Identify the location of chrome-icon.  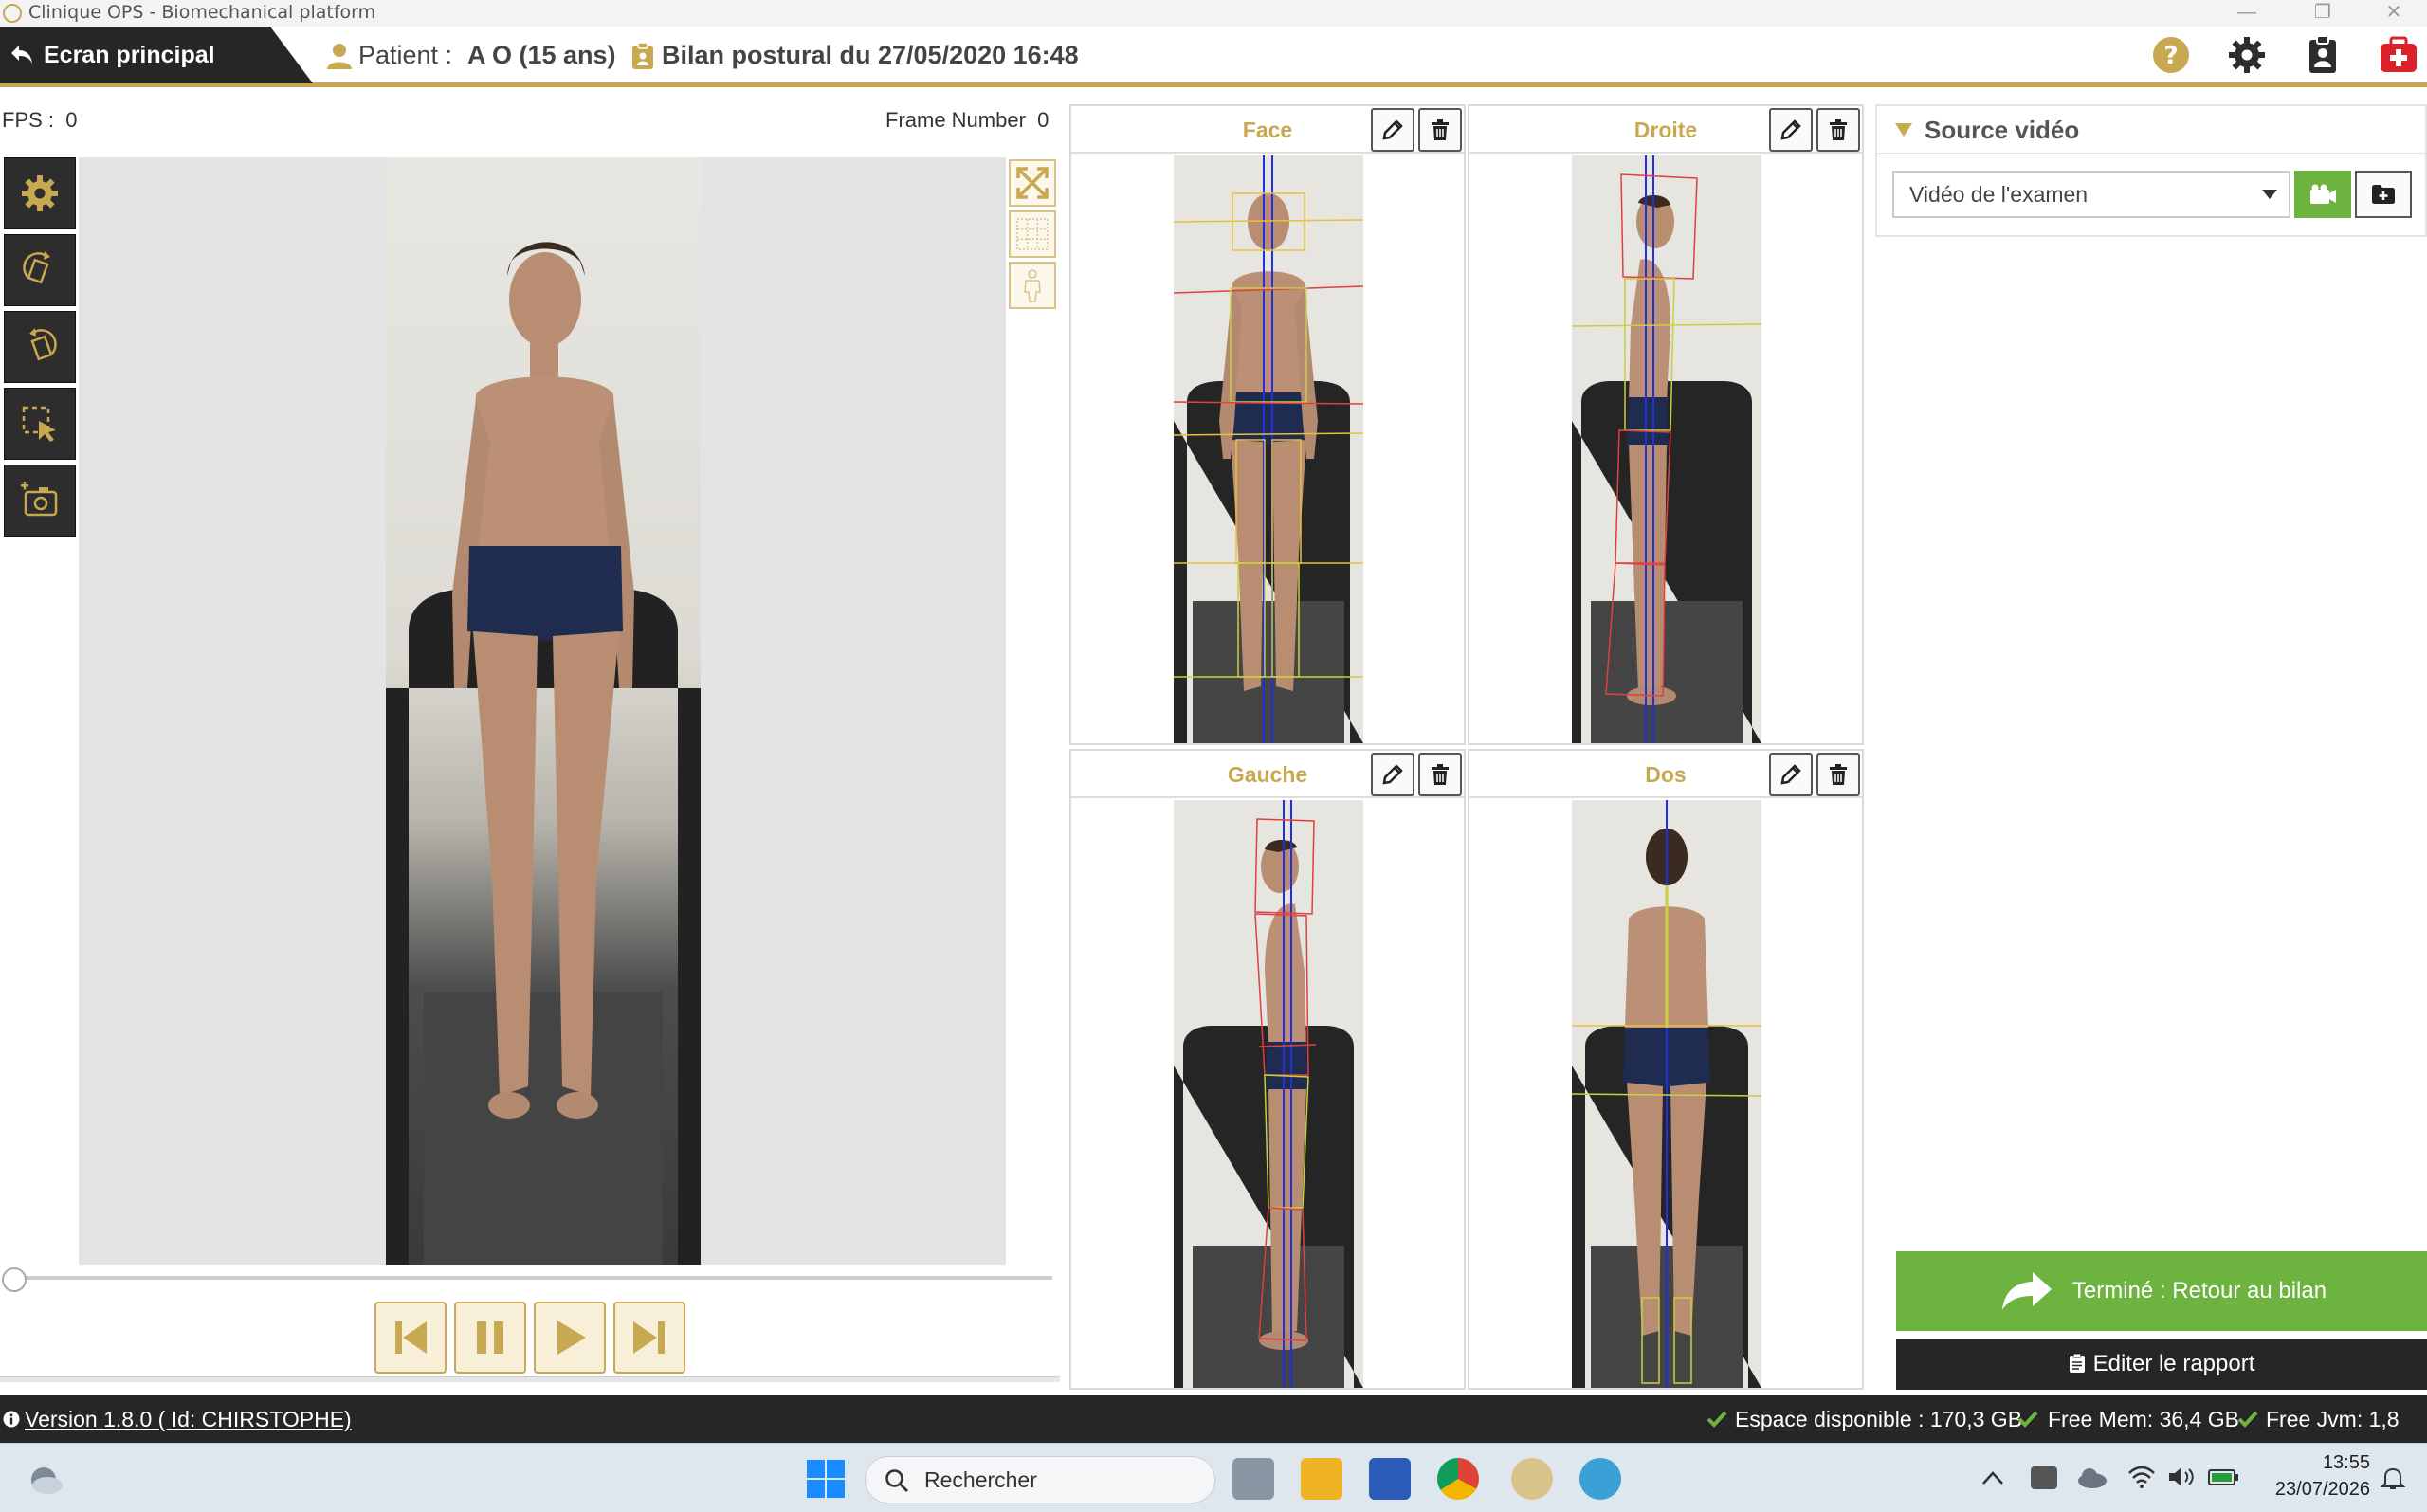
(1458, 1479).